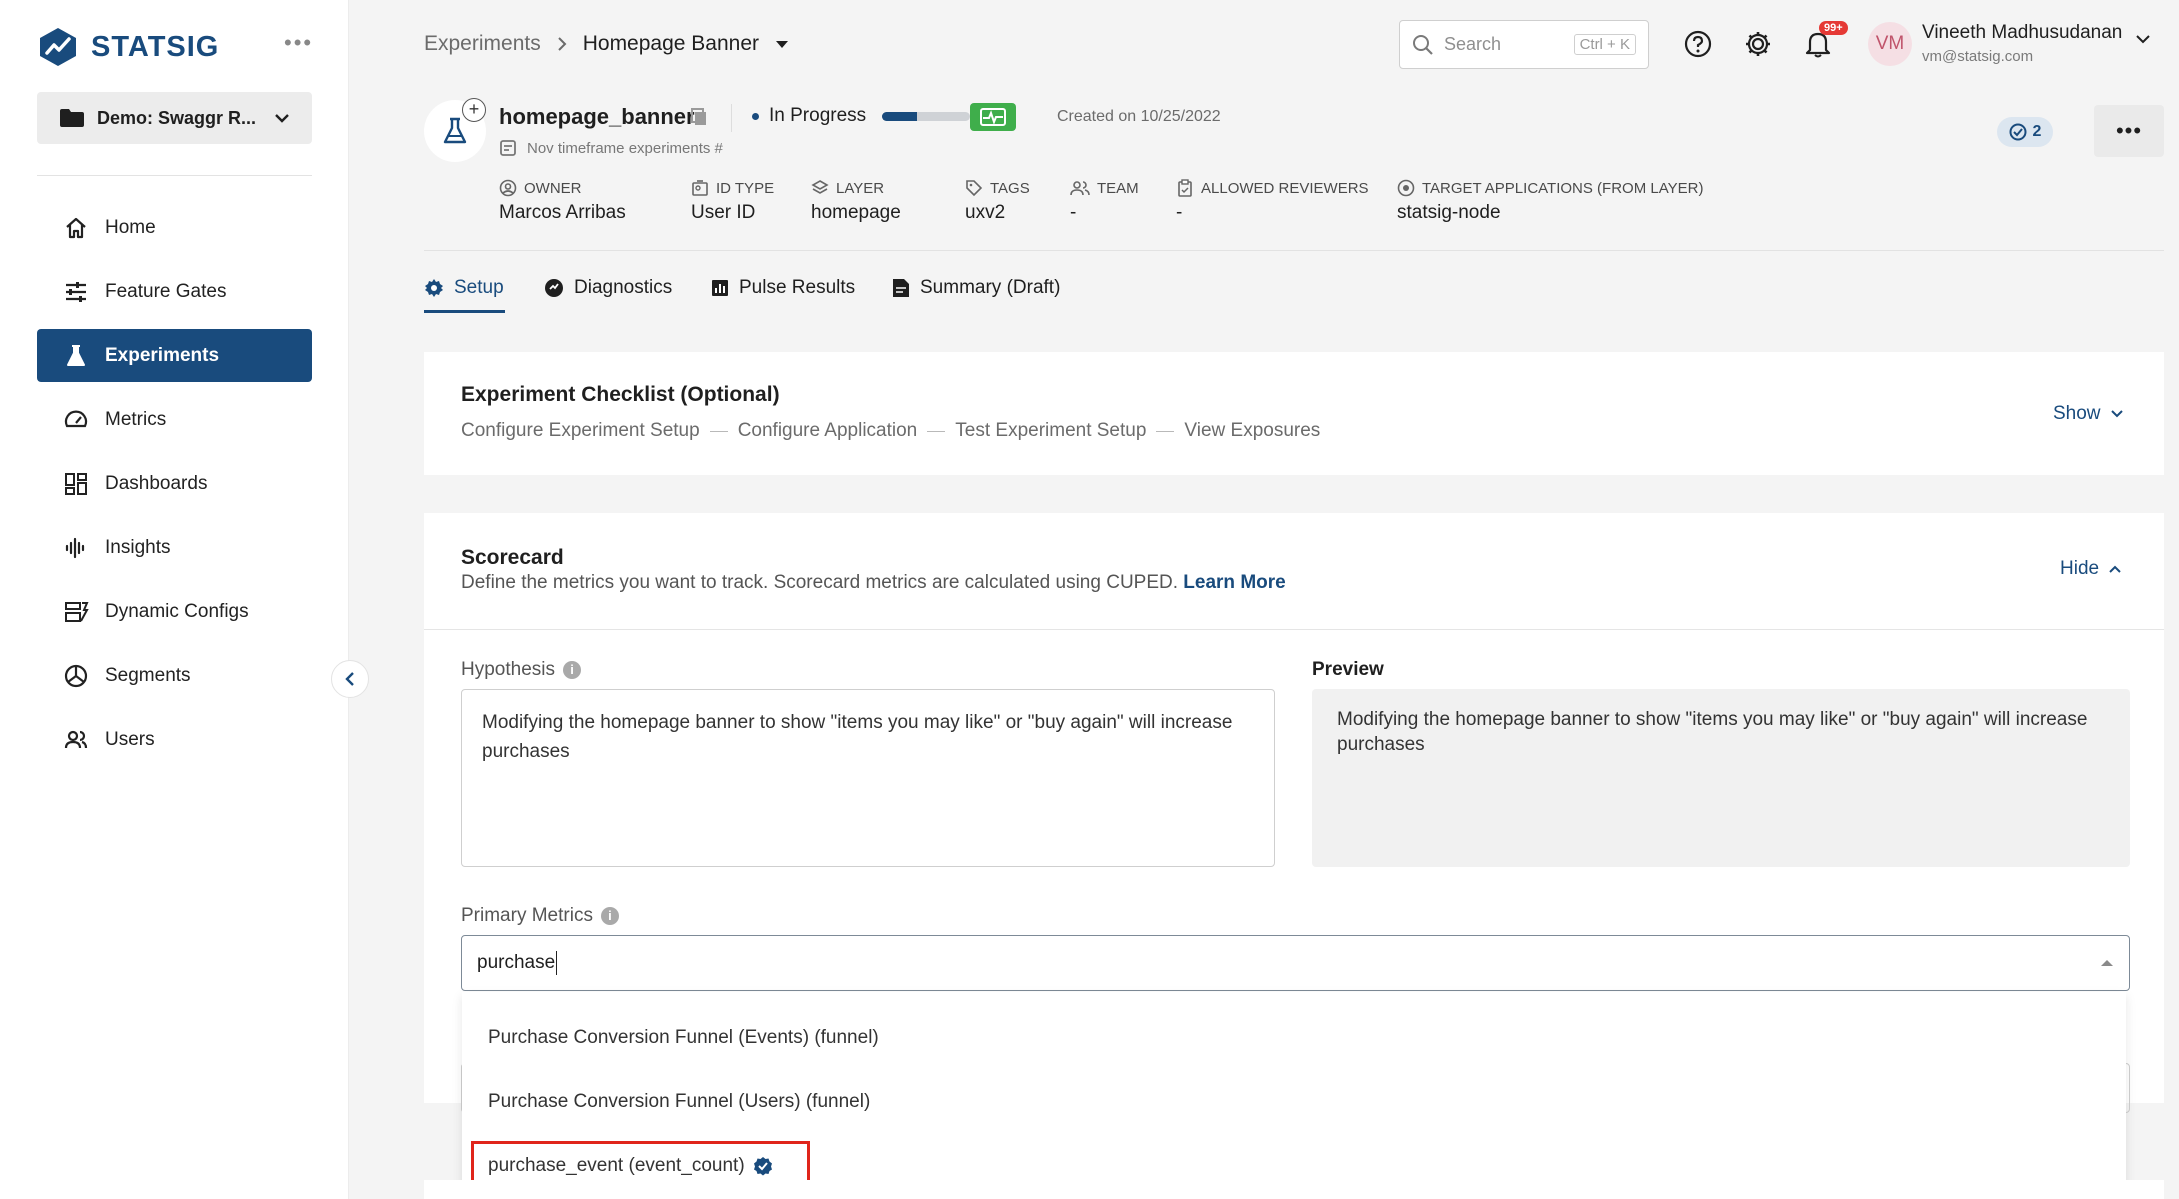  I want to click on config-icon, so click(77, 611).